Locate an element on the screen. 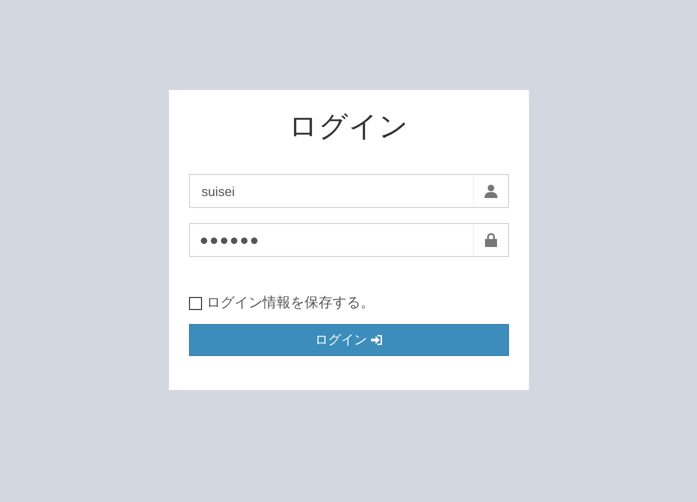  login-button: ログイン is located at coordinates (348, 340).